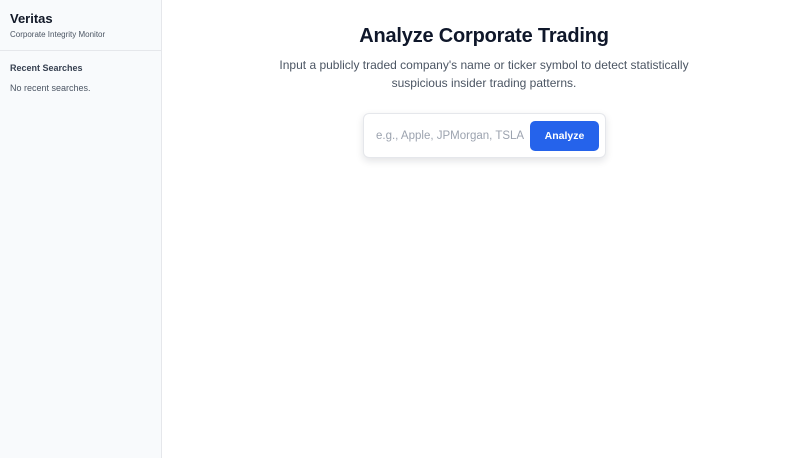 This screenshot has width=806, height=458. Describe the element at coordinates (58, 34) in the screenshot. I see `brand-subtitle: Corporate Integrity Monitor` at that location.